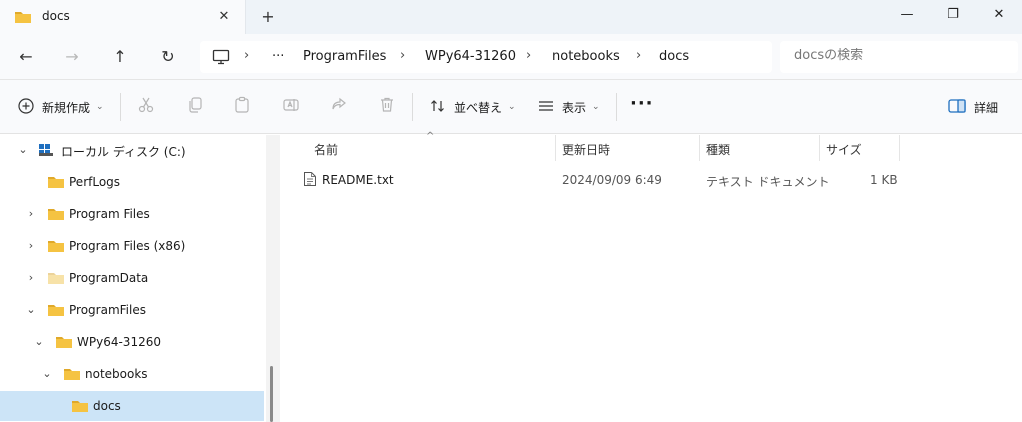 This screenshot has height=422, width=1022. I want to click on more-options-button: ···, so click(642, 103).